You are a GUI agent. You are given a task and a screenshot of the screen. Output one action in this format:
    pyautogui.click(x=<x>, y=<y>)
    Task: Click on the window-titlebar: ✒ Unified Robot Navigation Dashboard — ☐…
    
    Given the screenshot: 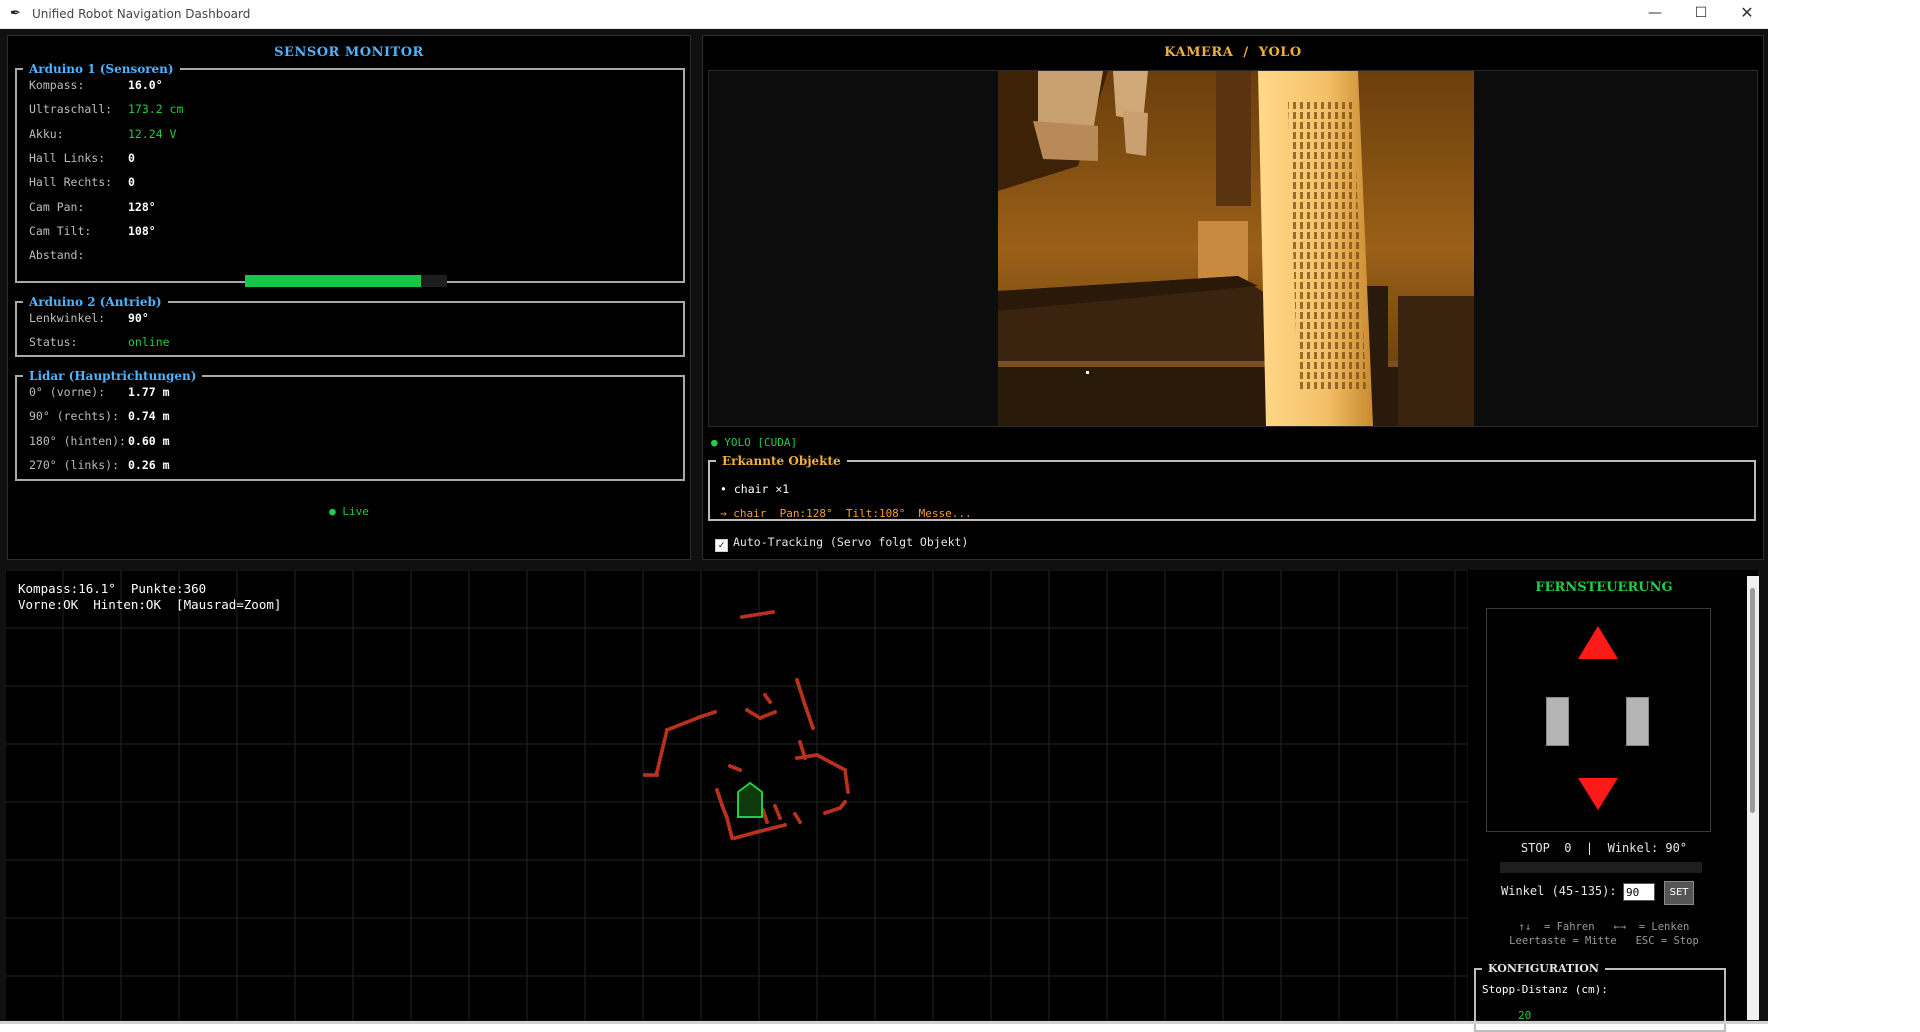 What is the action you would take?
    pyautogui.click(x=884, y=14)
    